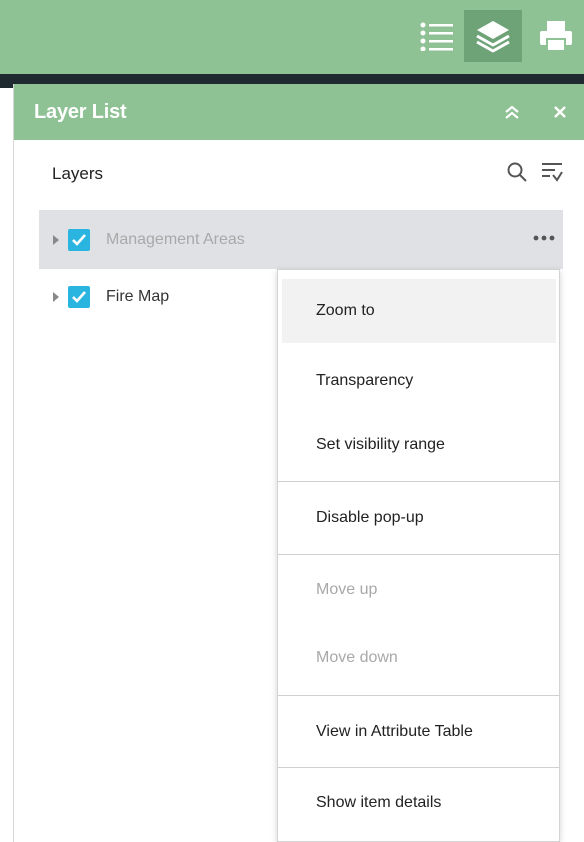 The height and width of the screenshot is (842, 584). Describe the element at coordinates (138, 296) in the screenshot. I see `layer-label: Fire Map` at that location.